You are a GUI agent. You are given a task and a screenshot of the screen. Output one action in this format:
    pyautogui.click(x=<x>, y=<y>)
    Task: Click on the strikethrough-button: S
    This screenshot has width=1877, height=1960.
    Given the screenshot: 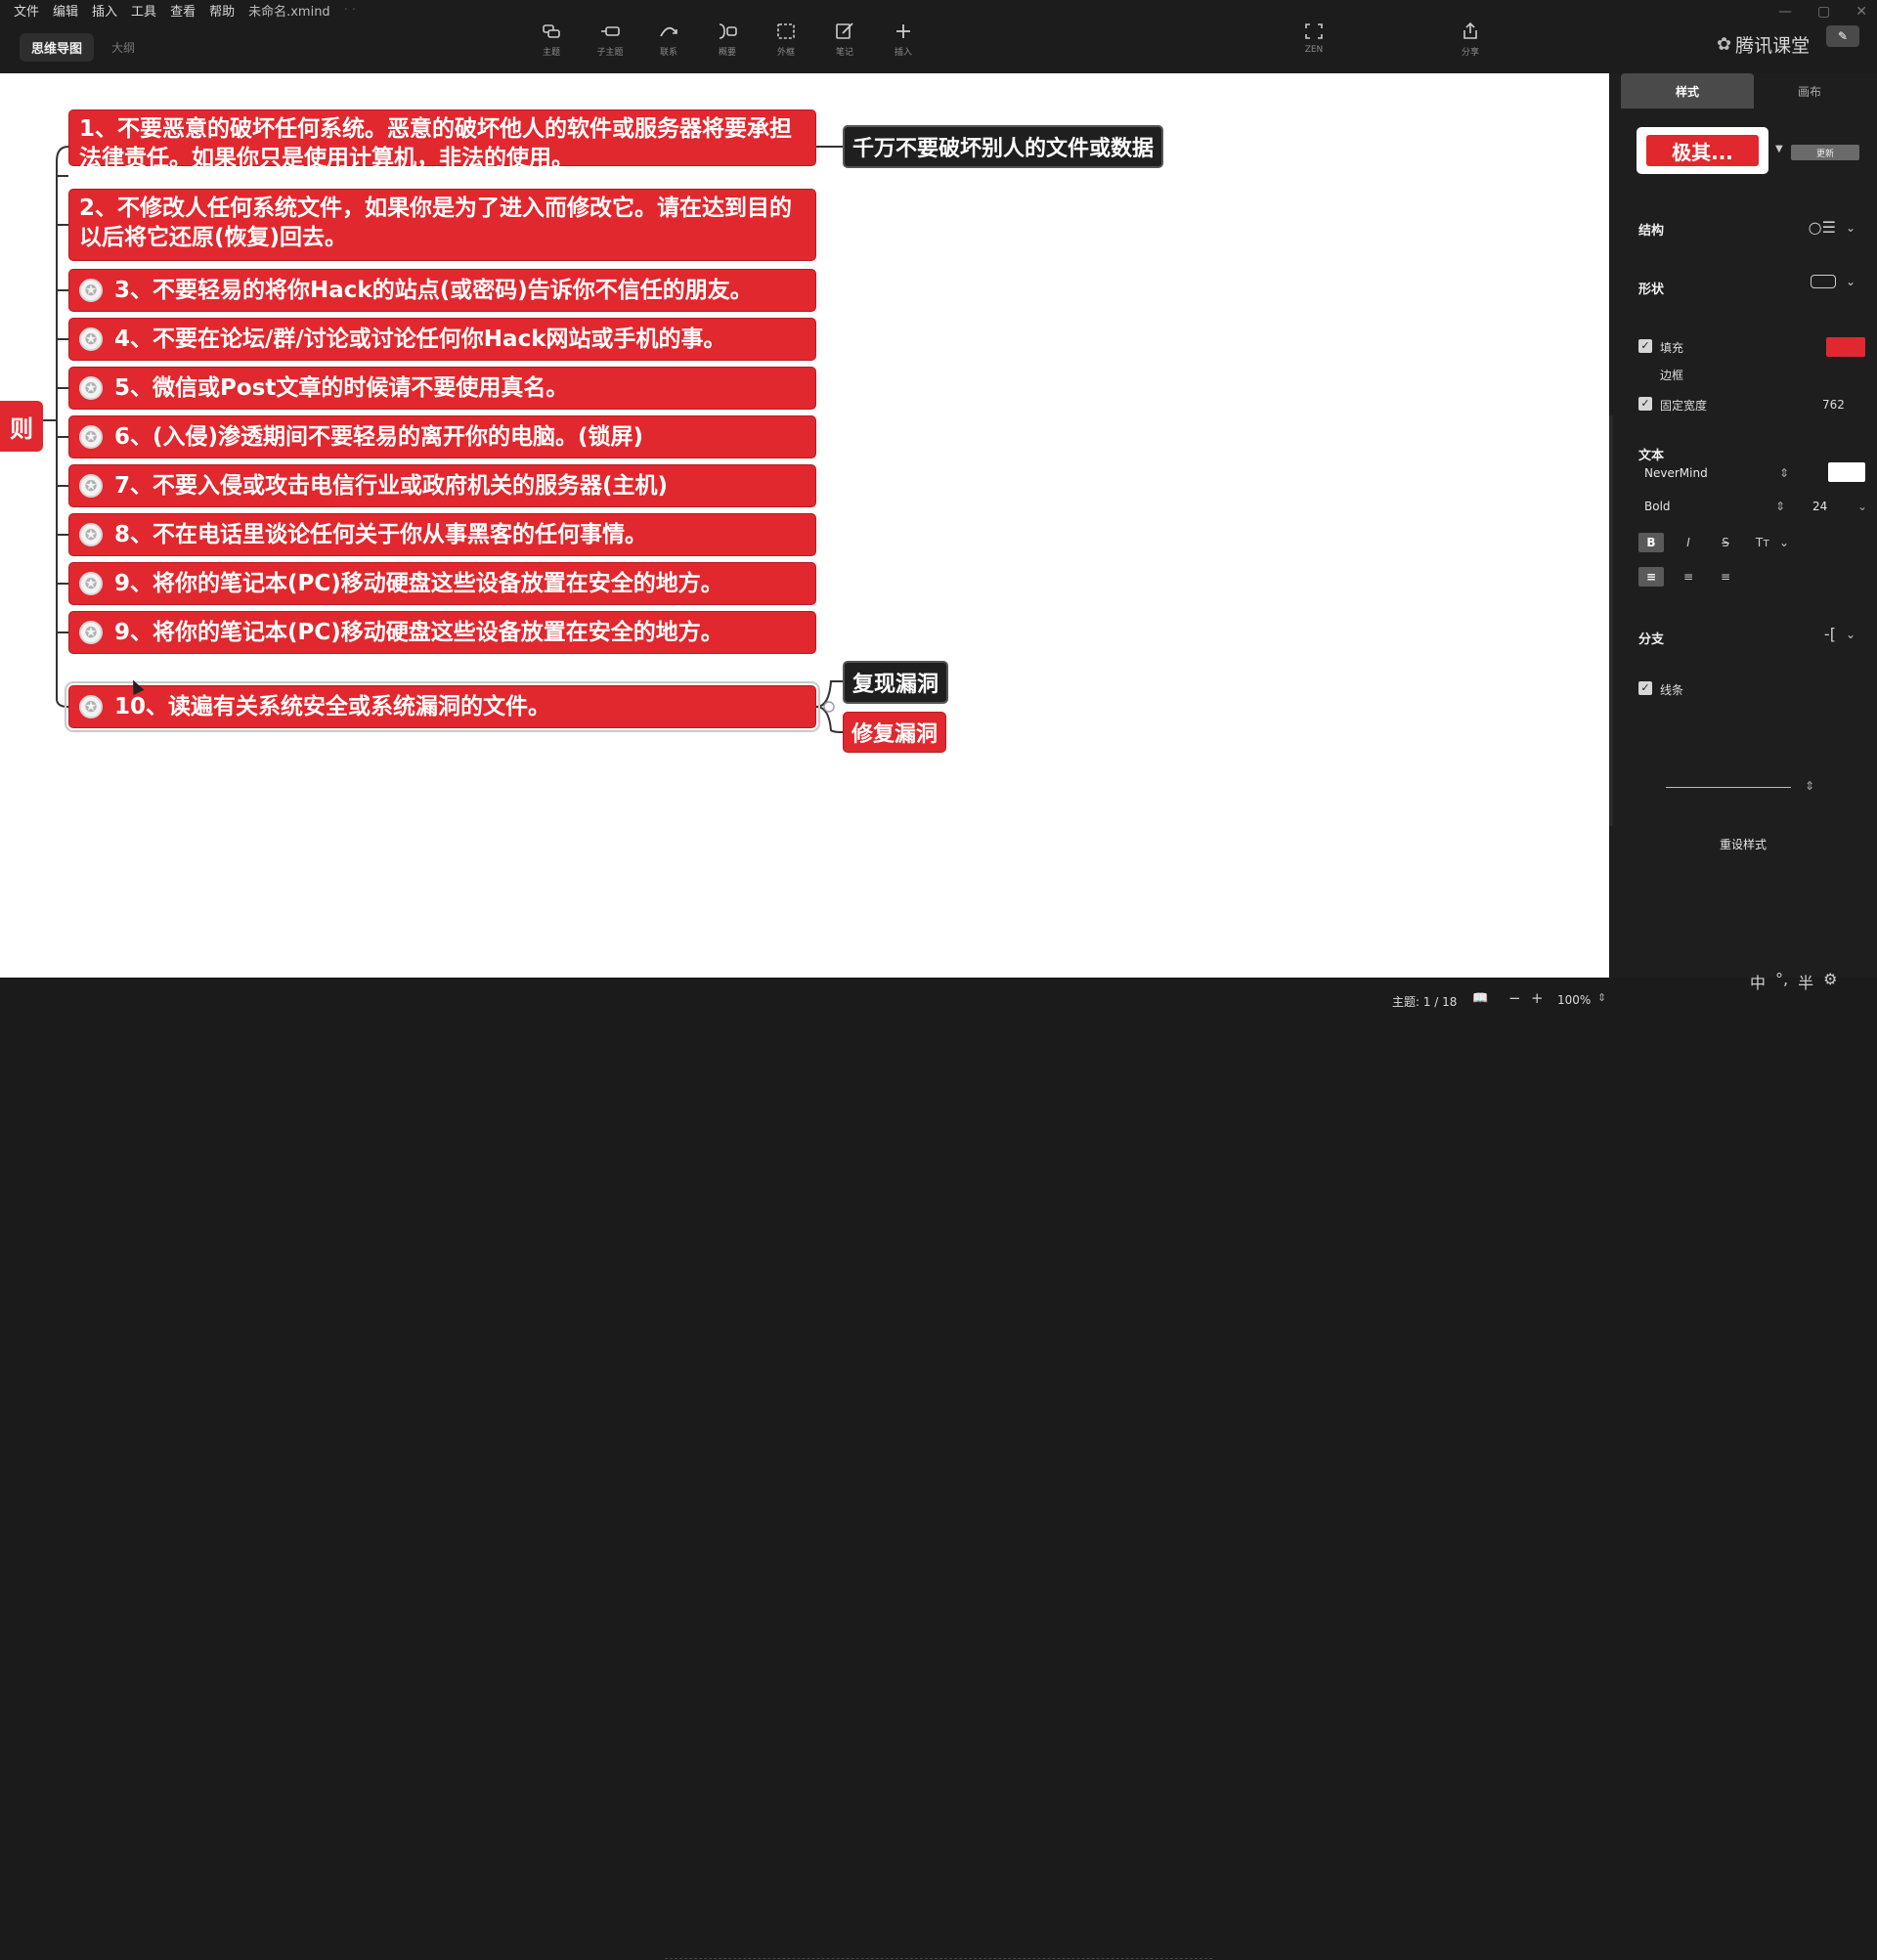 What is the action you would take?
    pyautogui.click(x=1725, y=542)
    